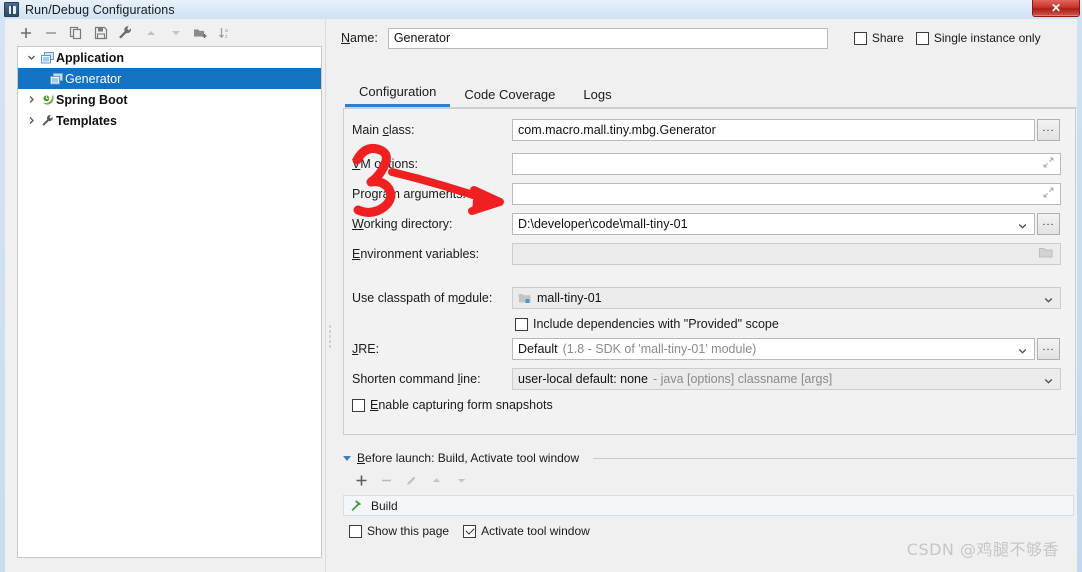  I want to click on form-snapshots-checkbox-box, so click(358, 405).